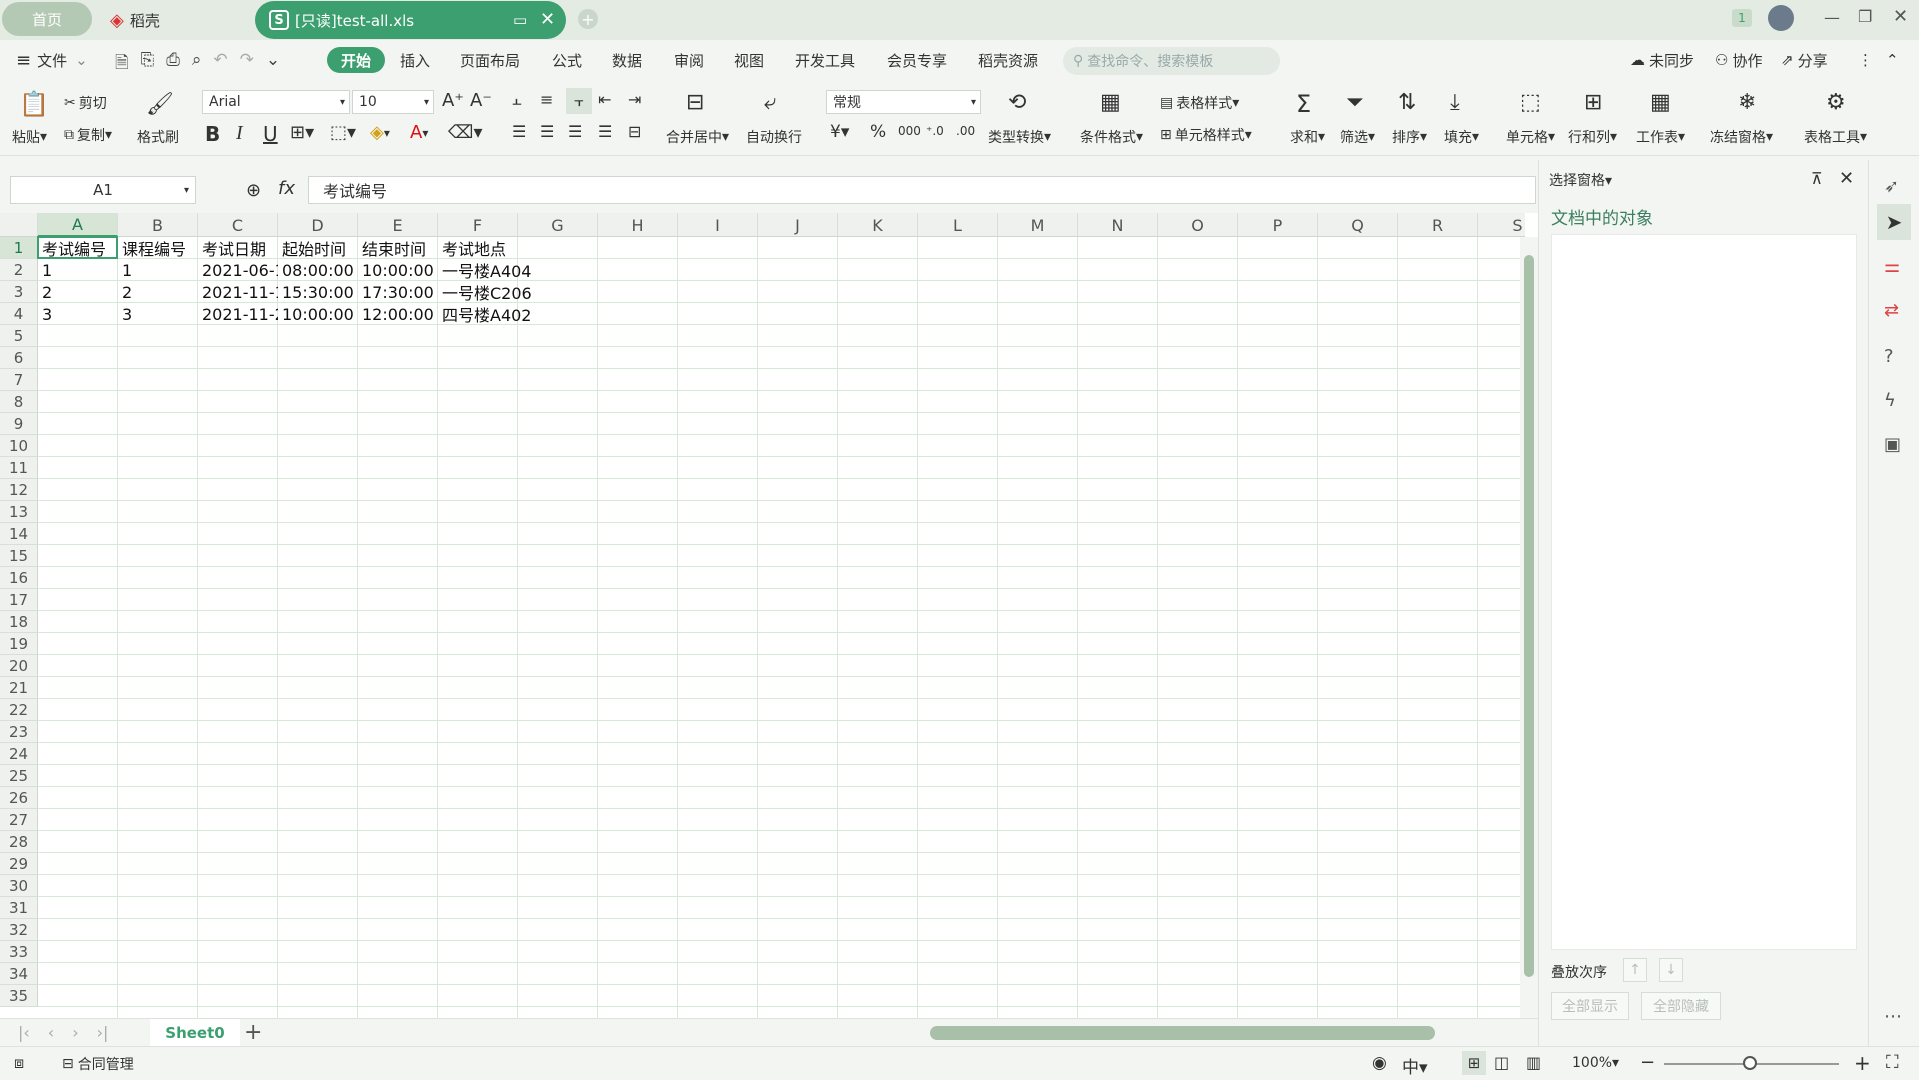 Image resolution: width=1919 pixels, height=1080 pixels. What do you see at coordinates (1182, 1033) in the screenshot?
I see `horizontal-scroll-thumb` at bounding box center [1182, 1033].